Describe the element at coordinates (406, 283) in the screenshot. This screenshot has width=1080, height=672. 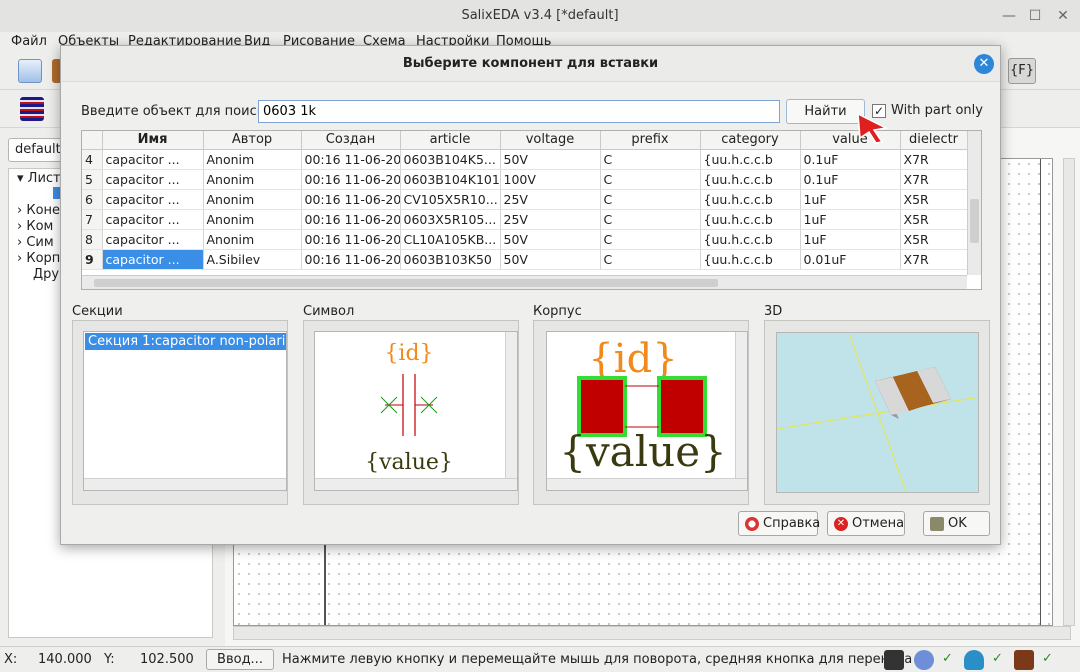
I see `table-hscroll-thumb` at that location.